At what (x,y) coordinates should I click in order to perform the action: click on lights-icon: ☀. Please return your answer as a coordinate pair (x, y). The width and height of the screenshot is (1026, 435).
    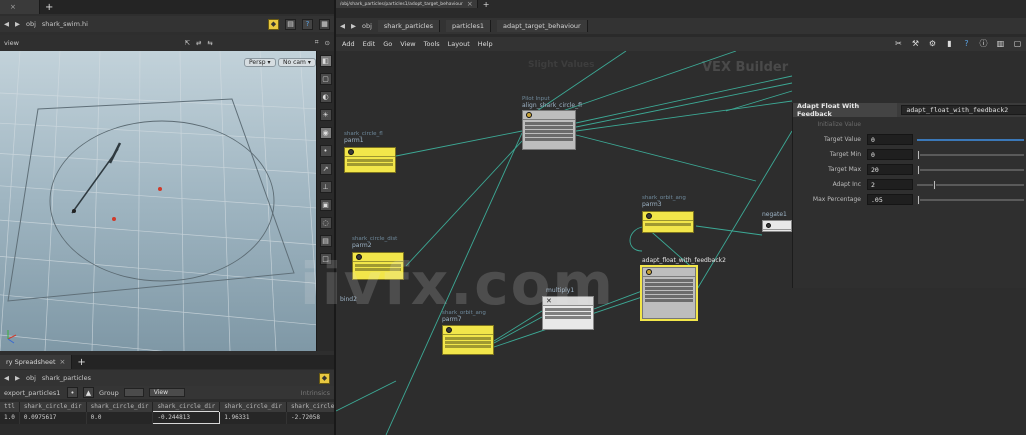
    Looking at the image, I should click on (325, 115).